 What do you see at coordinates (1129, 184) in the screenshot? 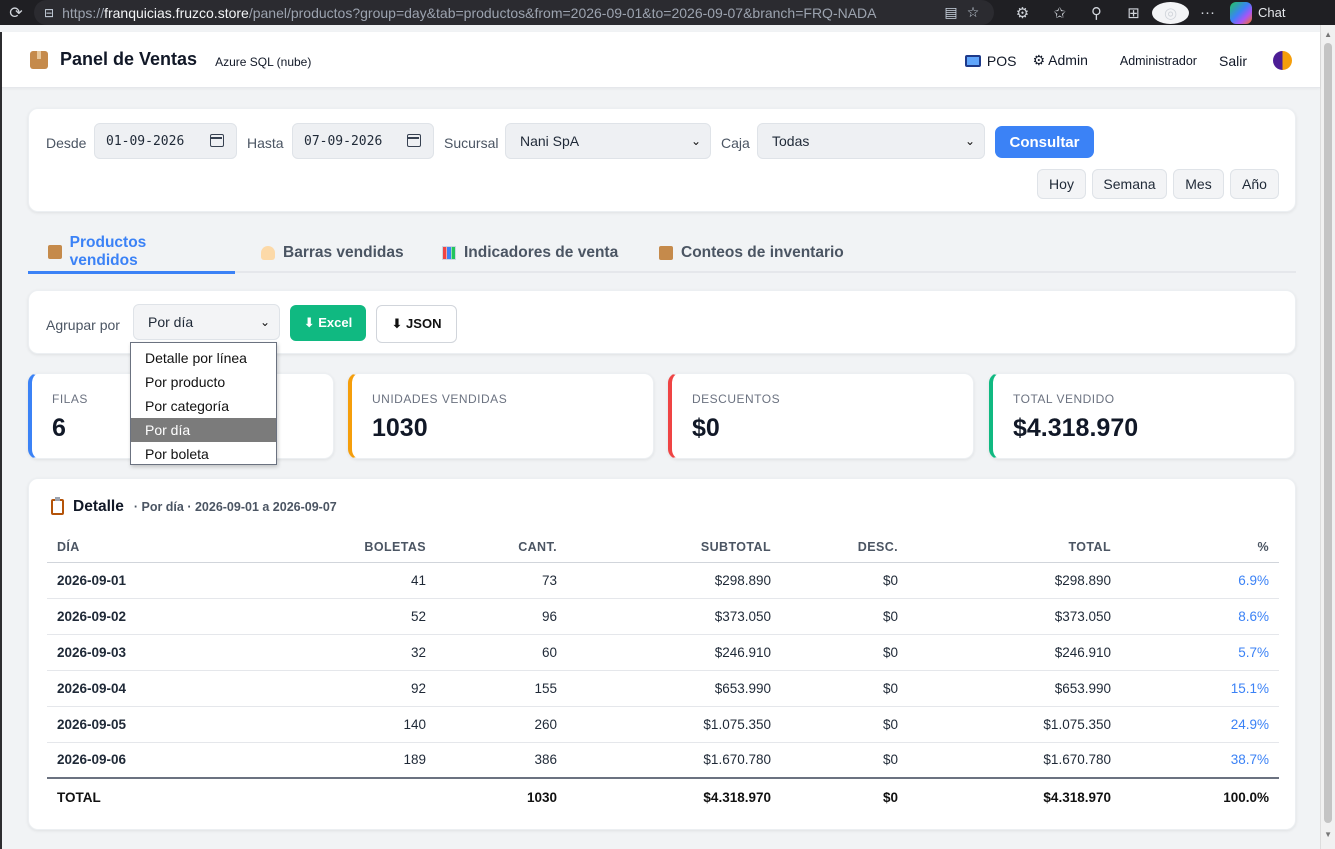
I see `quick-week-button: Semana` at bounding box center [1129, 184].